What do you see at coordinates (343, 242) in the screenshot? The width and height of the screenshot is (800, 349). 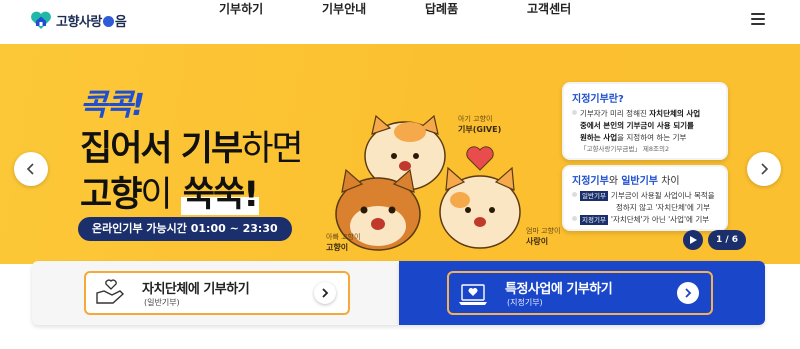 I see `cat-label-dad: 아빠 고향이 고향이` at bounding box center [343, 242].